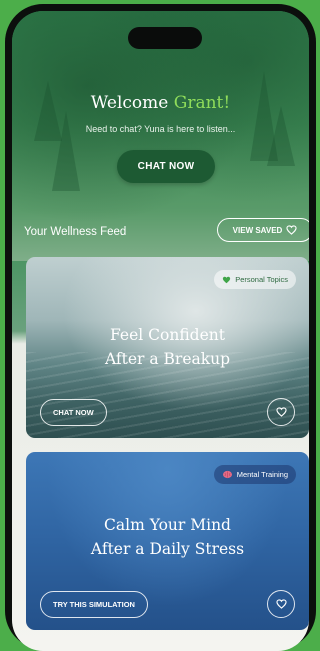 The height and width of the screenshot is (651, 320). I want to click on topic-tag: Mental Training, so click(254, 474).